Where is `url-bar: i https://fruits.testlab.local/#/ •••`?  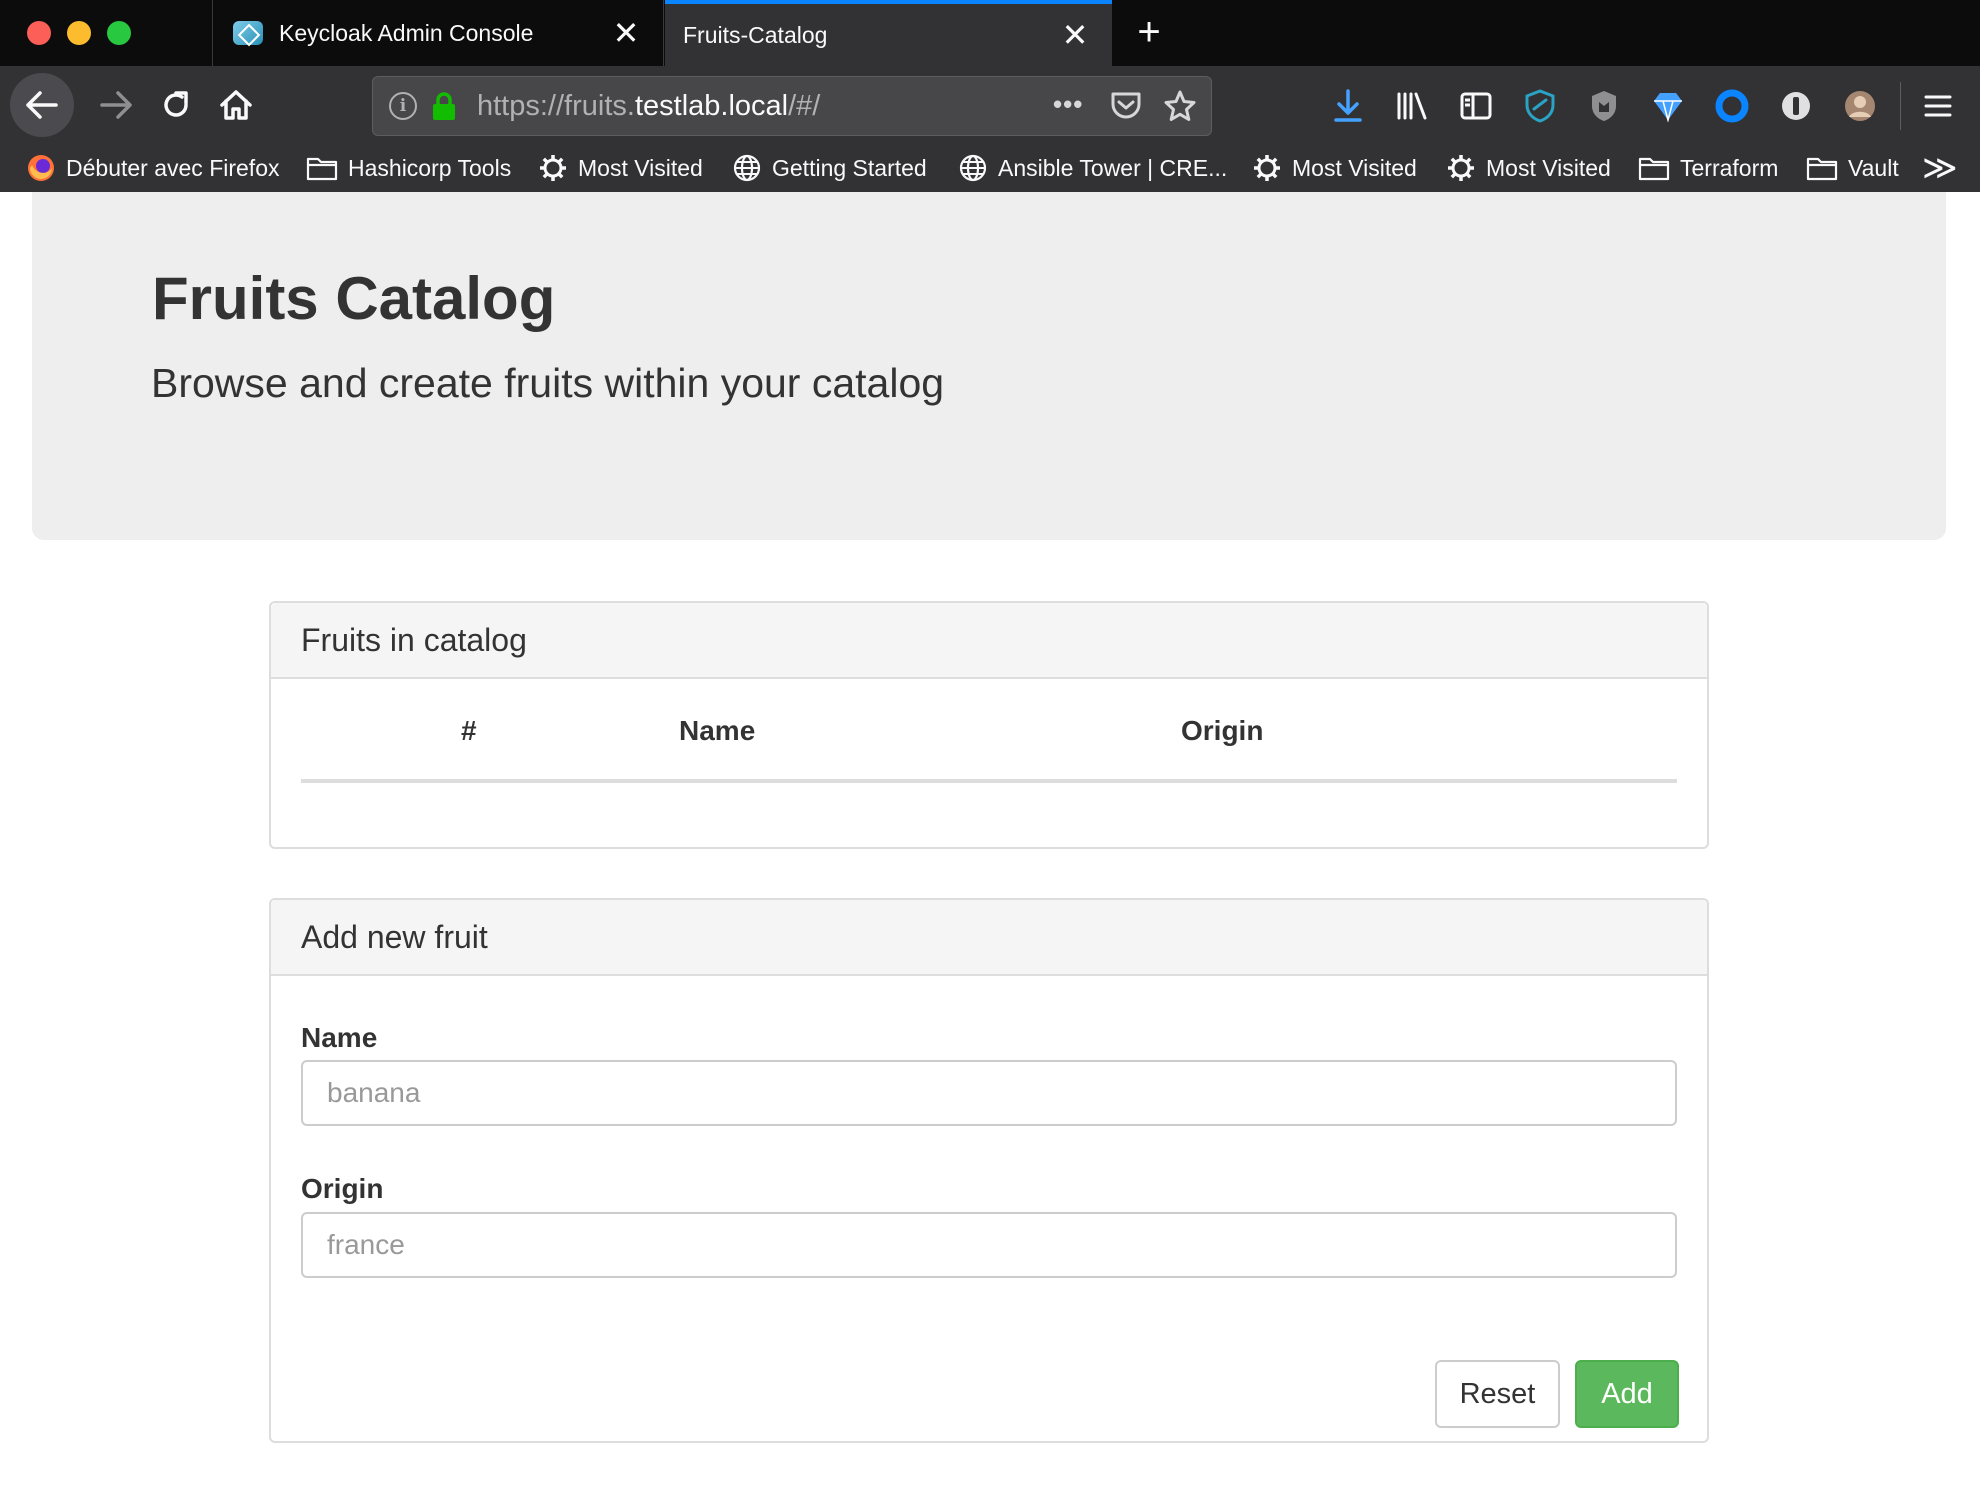
url-bar: i https://fruits.testlab.local/#/ ••• is located at coordinates (792, 106).